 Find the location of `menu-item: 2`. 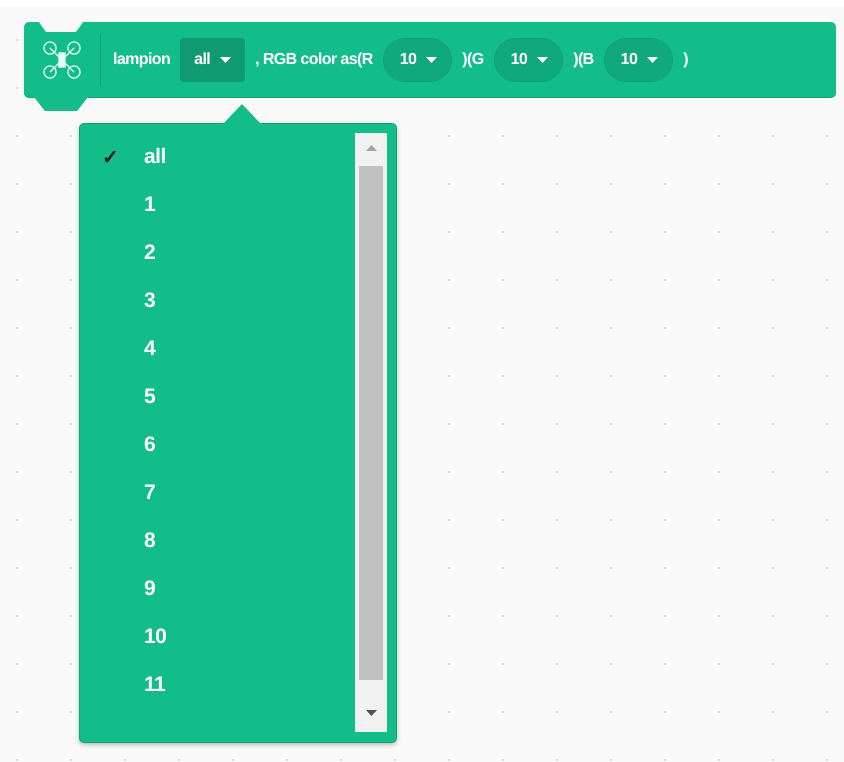

menu-item: 2 is located at coordinates (150, 253).